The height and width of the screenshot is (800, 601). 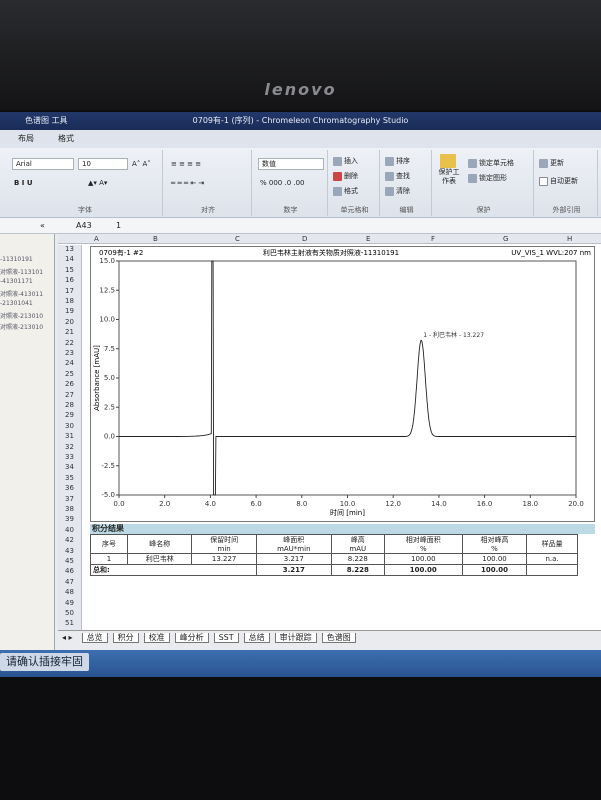 What do you see at coordinates (345, 161) in the screenshot?
I see `insert-button: 插入` at bounding box center [345, 161].